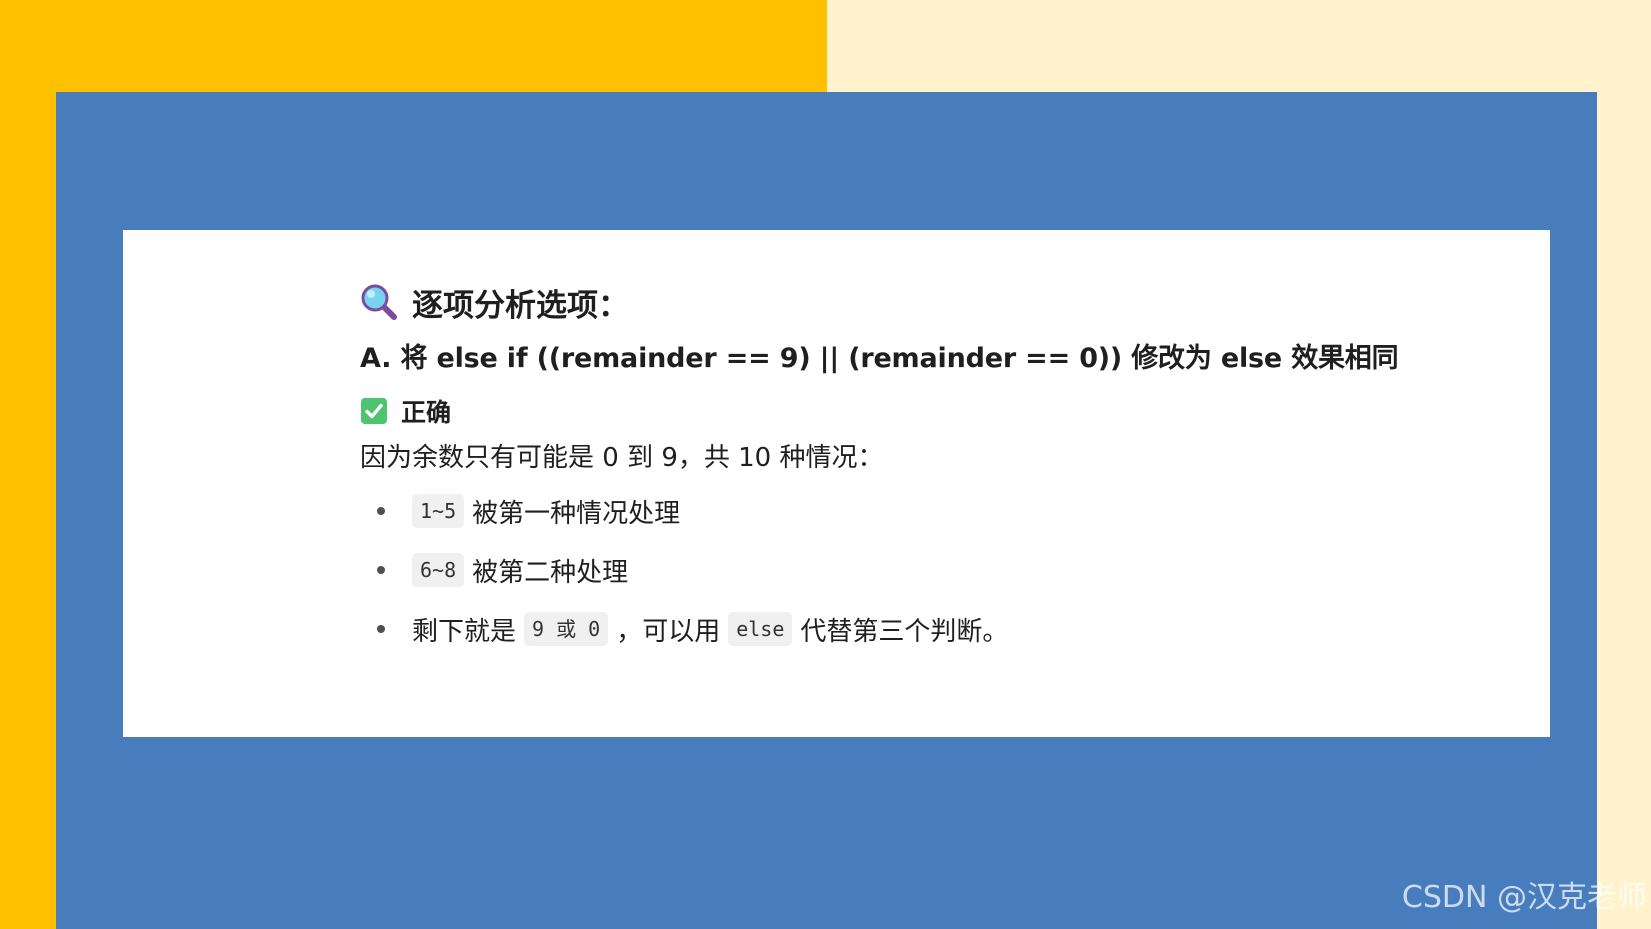 The width and height of the screenshot is (1651, 929). Describe the element at coordinates (1524, 897) in the screenshot. I see `csdn-watermark: CSDN @汉克老师` at that location.